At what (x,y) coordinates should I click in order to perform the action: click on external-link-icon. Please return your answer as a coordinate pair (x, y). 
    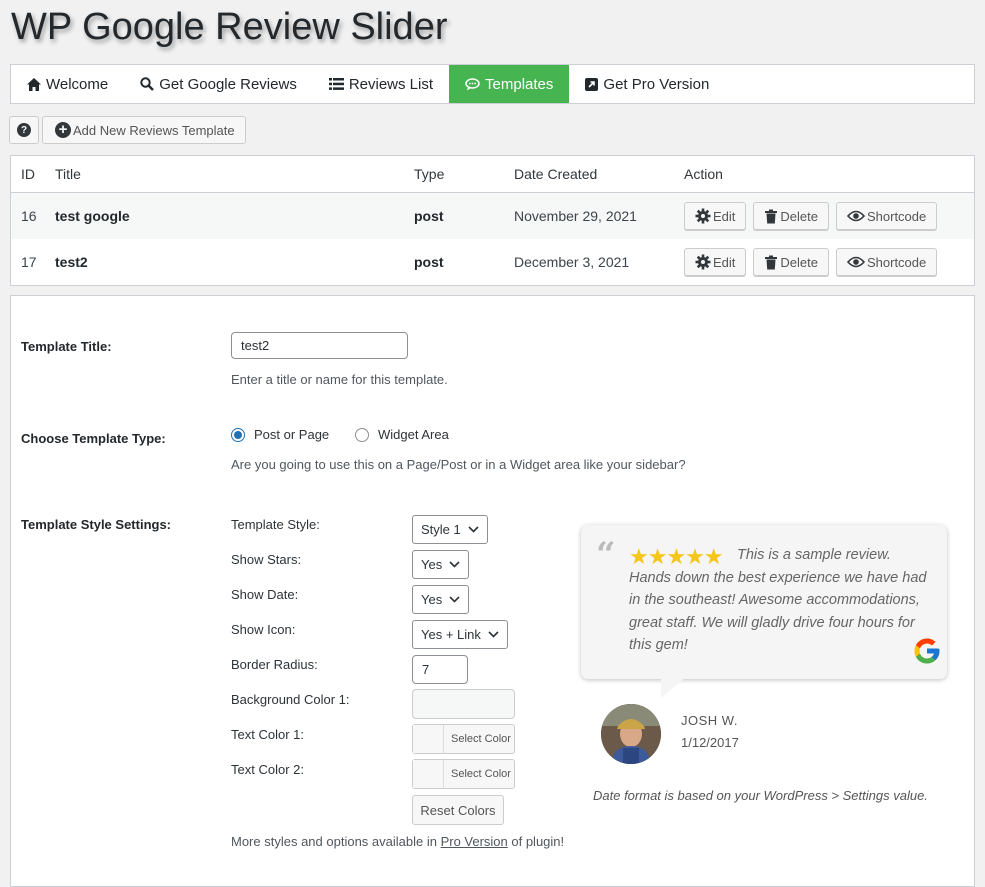
    Looking at the image, I should click on (592, 84).